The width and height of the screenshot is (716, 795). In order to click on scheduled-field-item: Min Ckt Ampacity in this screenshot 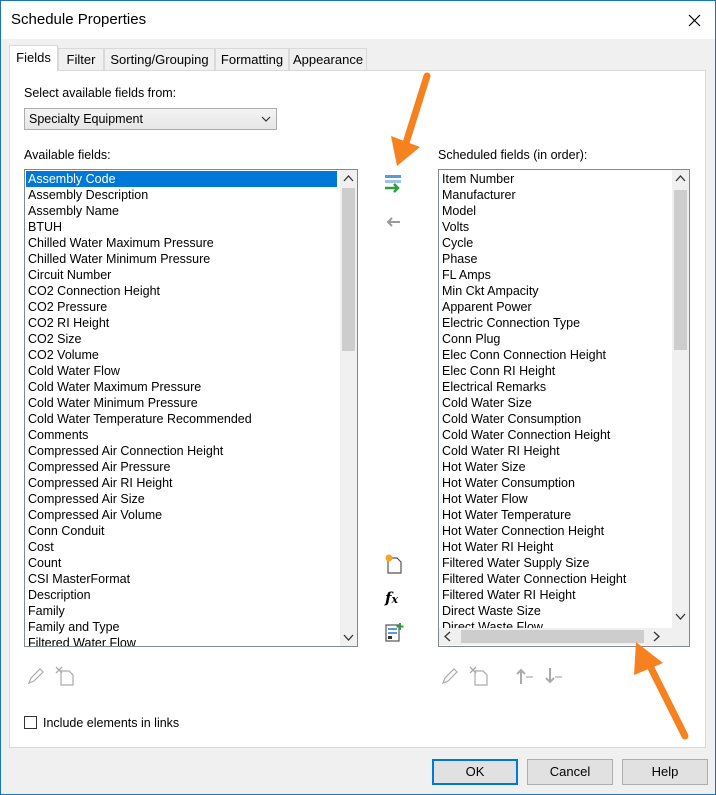, I will do `click(554, 291)`.